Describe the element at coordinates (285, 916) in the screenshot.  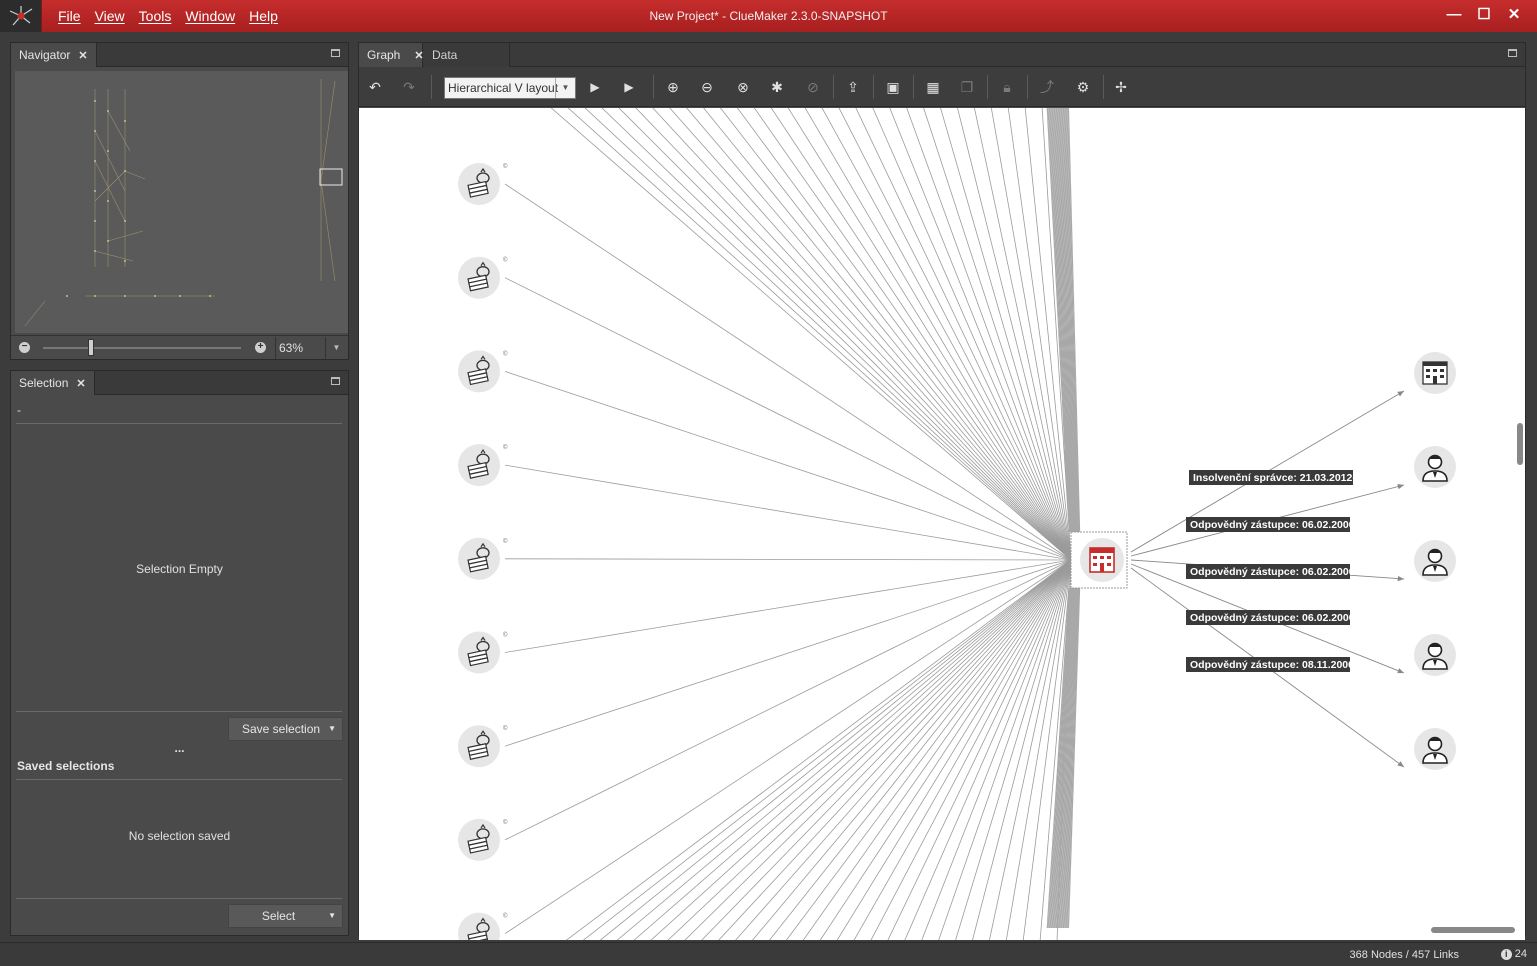
I see `select-button: Select ▼` at that location.